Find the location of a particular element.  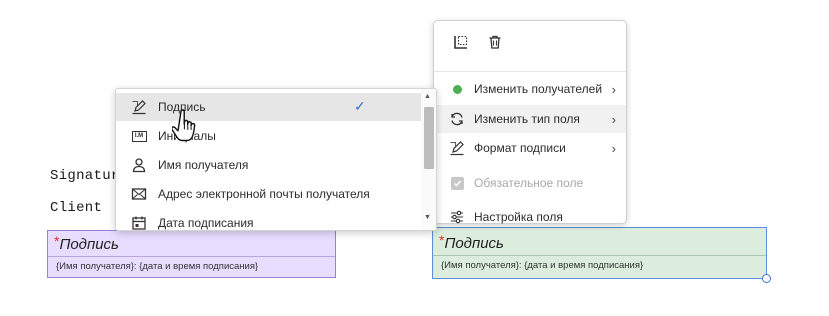

checkmark-icon: ✓ is located at coordinates (360, 106).